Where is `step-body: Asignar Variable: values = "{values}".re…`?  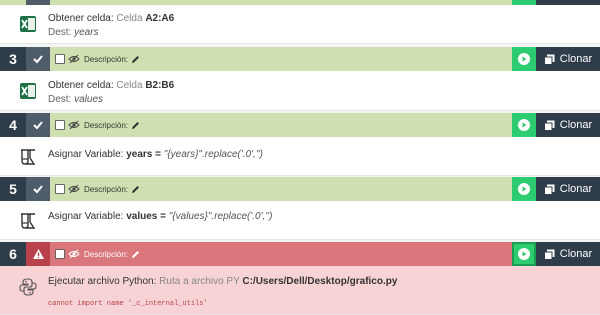
step-body: Asignar Variable: values = "{values}".re… is located at coordinates (300, 220).